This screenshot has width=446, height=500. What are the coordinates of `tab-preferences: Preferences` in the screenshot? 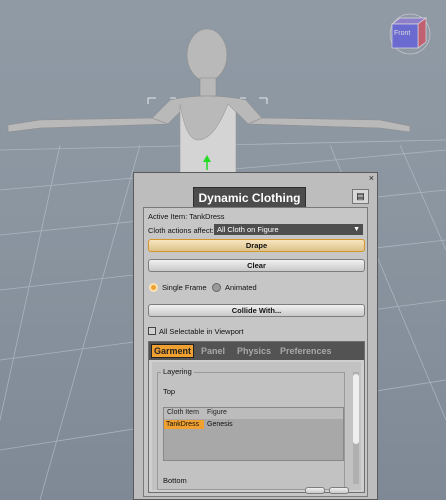 It's located at (306, 351).